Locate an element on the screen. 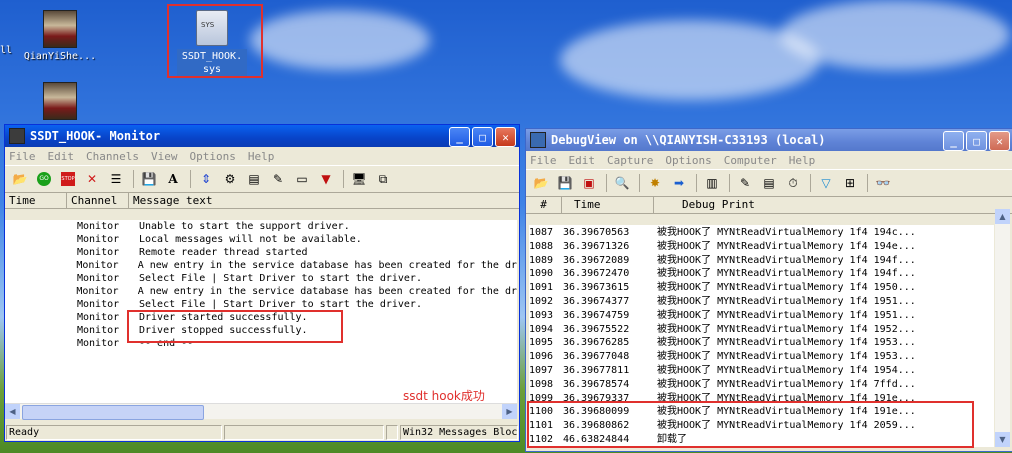  scroll-up-arrow: ▲ is located at coordinates (1002, 216).